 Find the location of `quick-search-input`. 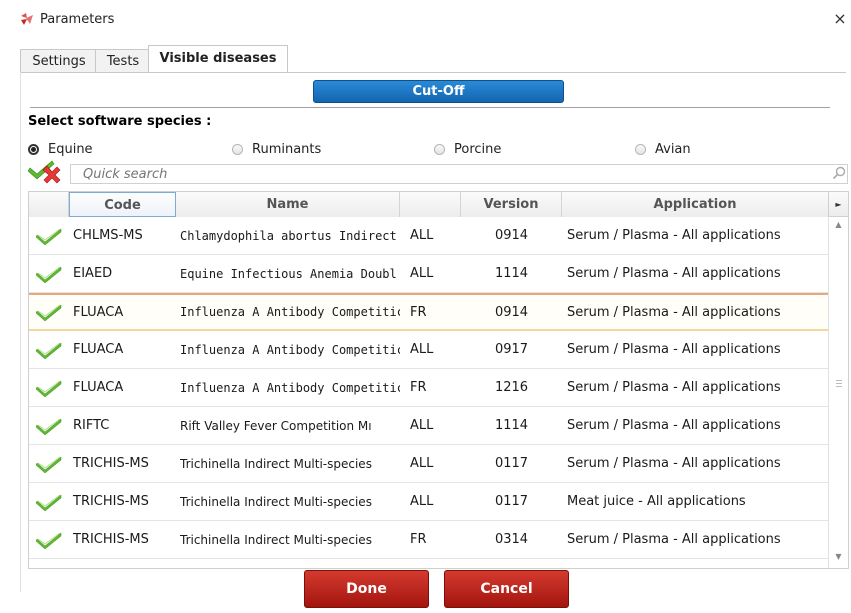

quick-search-input is located at coordinates (459, 174).